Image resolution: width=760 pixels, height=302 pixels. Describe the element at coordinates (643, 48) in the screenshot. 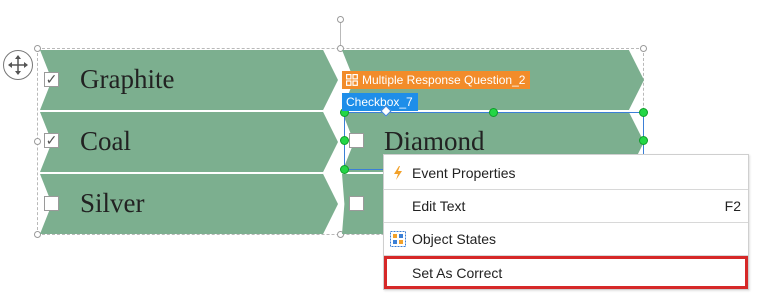

I see `resize-handle-tr` at that location.